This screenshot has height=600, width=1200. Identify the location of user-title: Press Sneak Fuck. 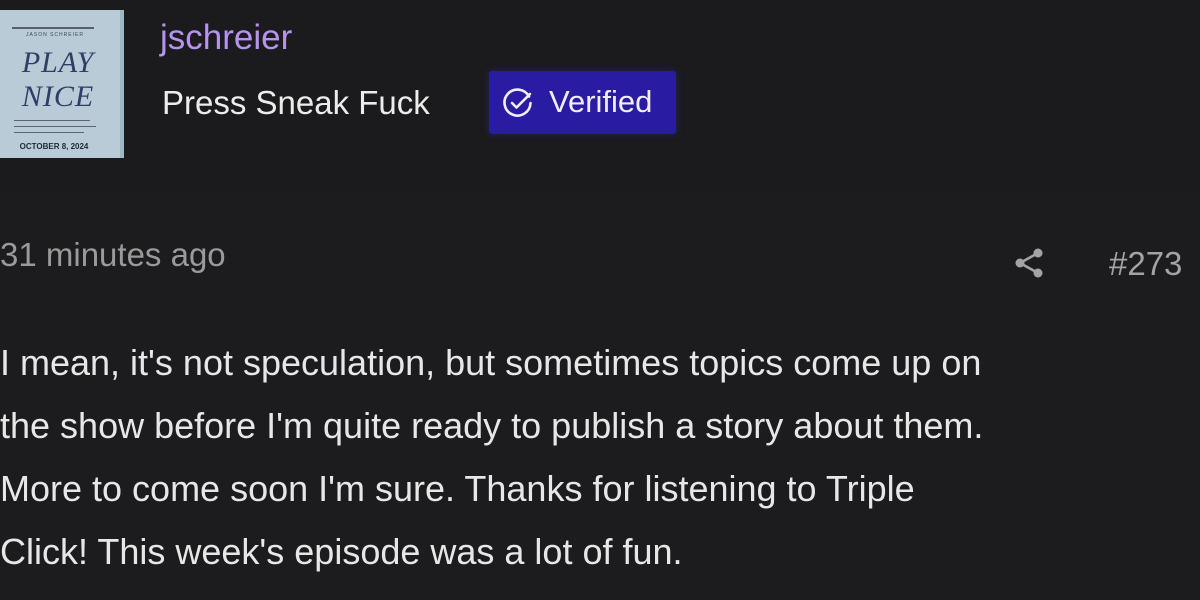
(296, 102).